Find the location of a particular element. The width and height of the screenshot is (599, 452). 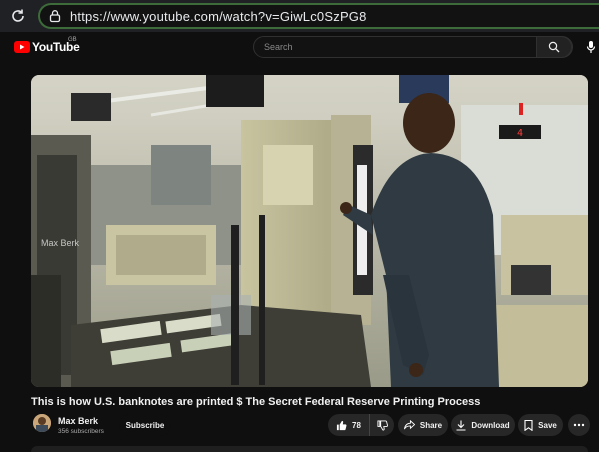

search-icon is located at coordinates (554, 47).